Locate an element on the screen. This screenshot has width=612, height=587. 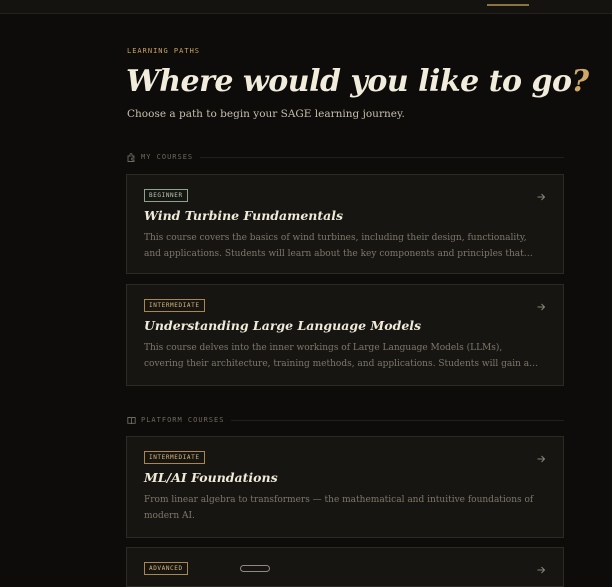
top-nav-bar is located at coordinates (306, 7).